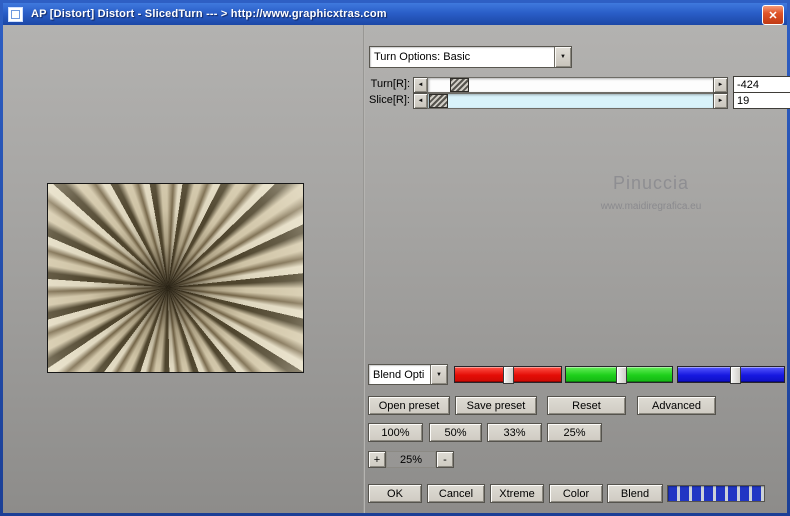 The height and width of the screenshot is (516, 790). I want to click on advanced-button: Advanced, so click(676, 405).